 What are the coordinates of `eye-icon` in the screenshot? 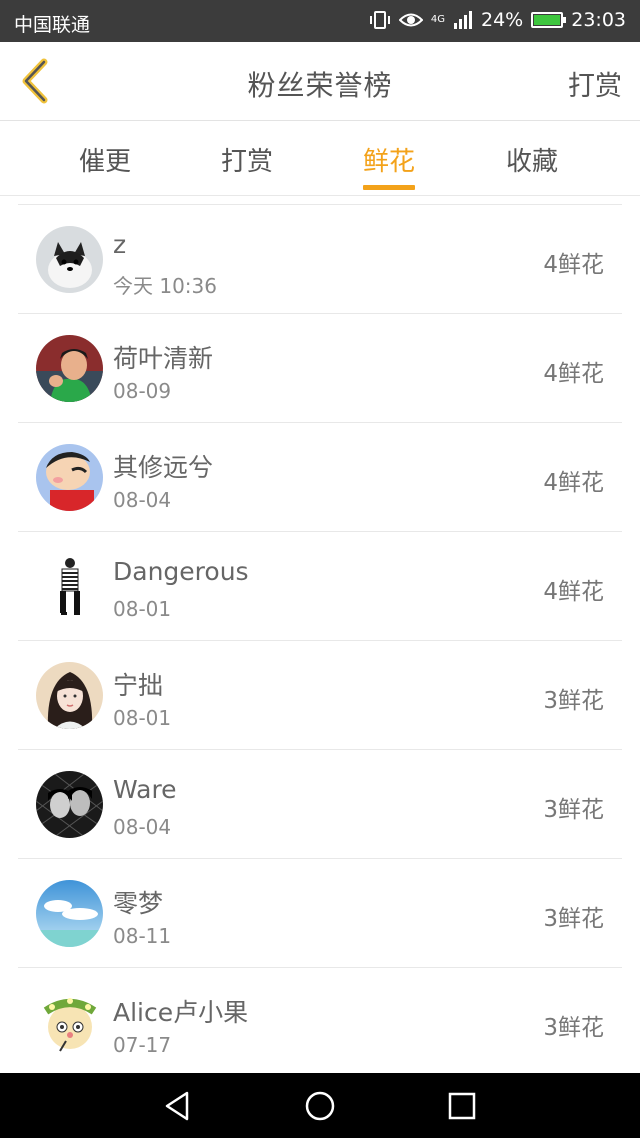 It's located at (410, 20).